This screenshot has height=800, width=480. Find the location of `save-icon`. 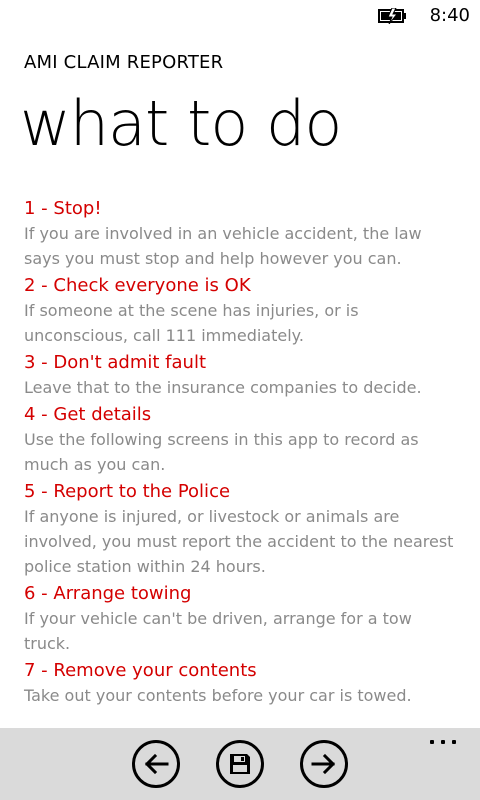

save-icon is located at coordinates (240, 764).